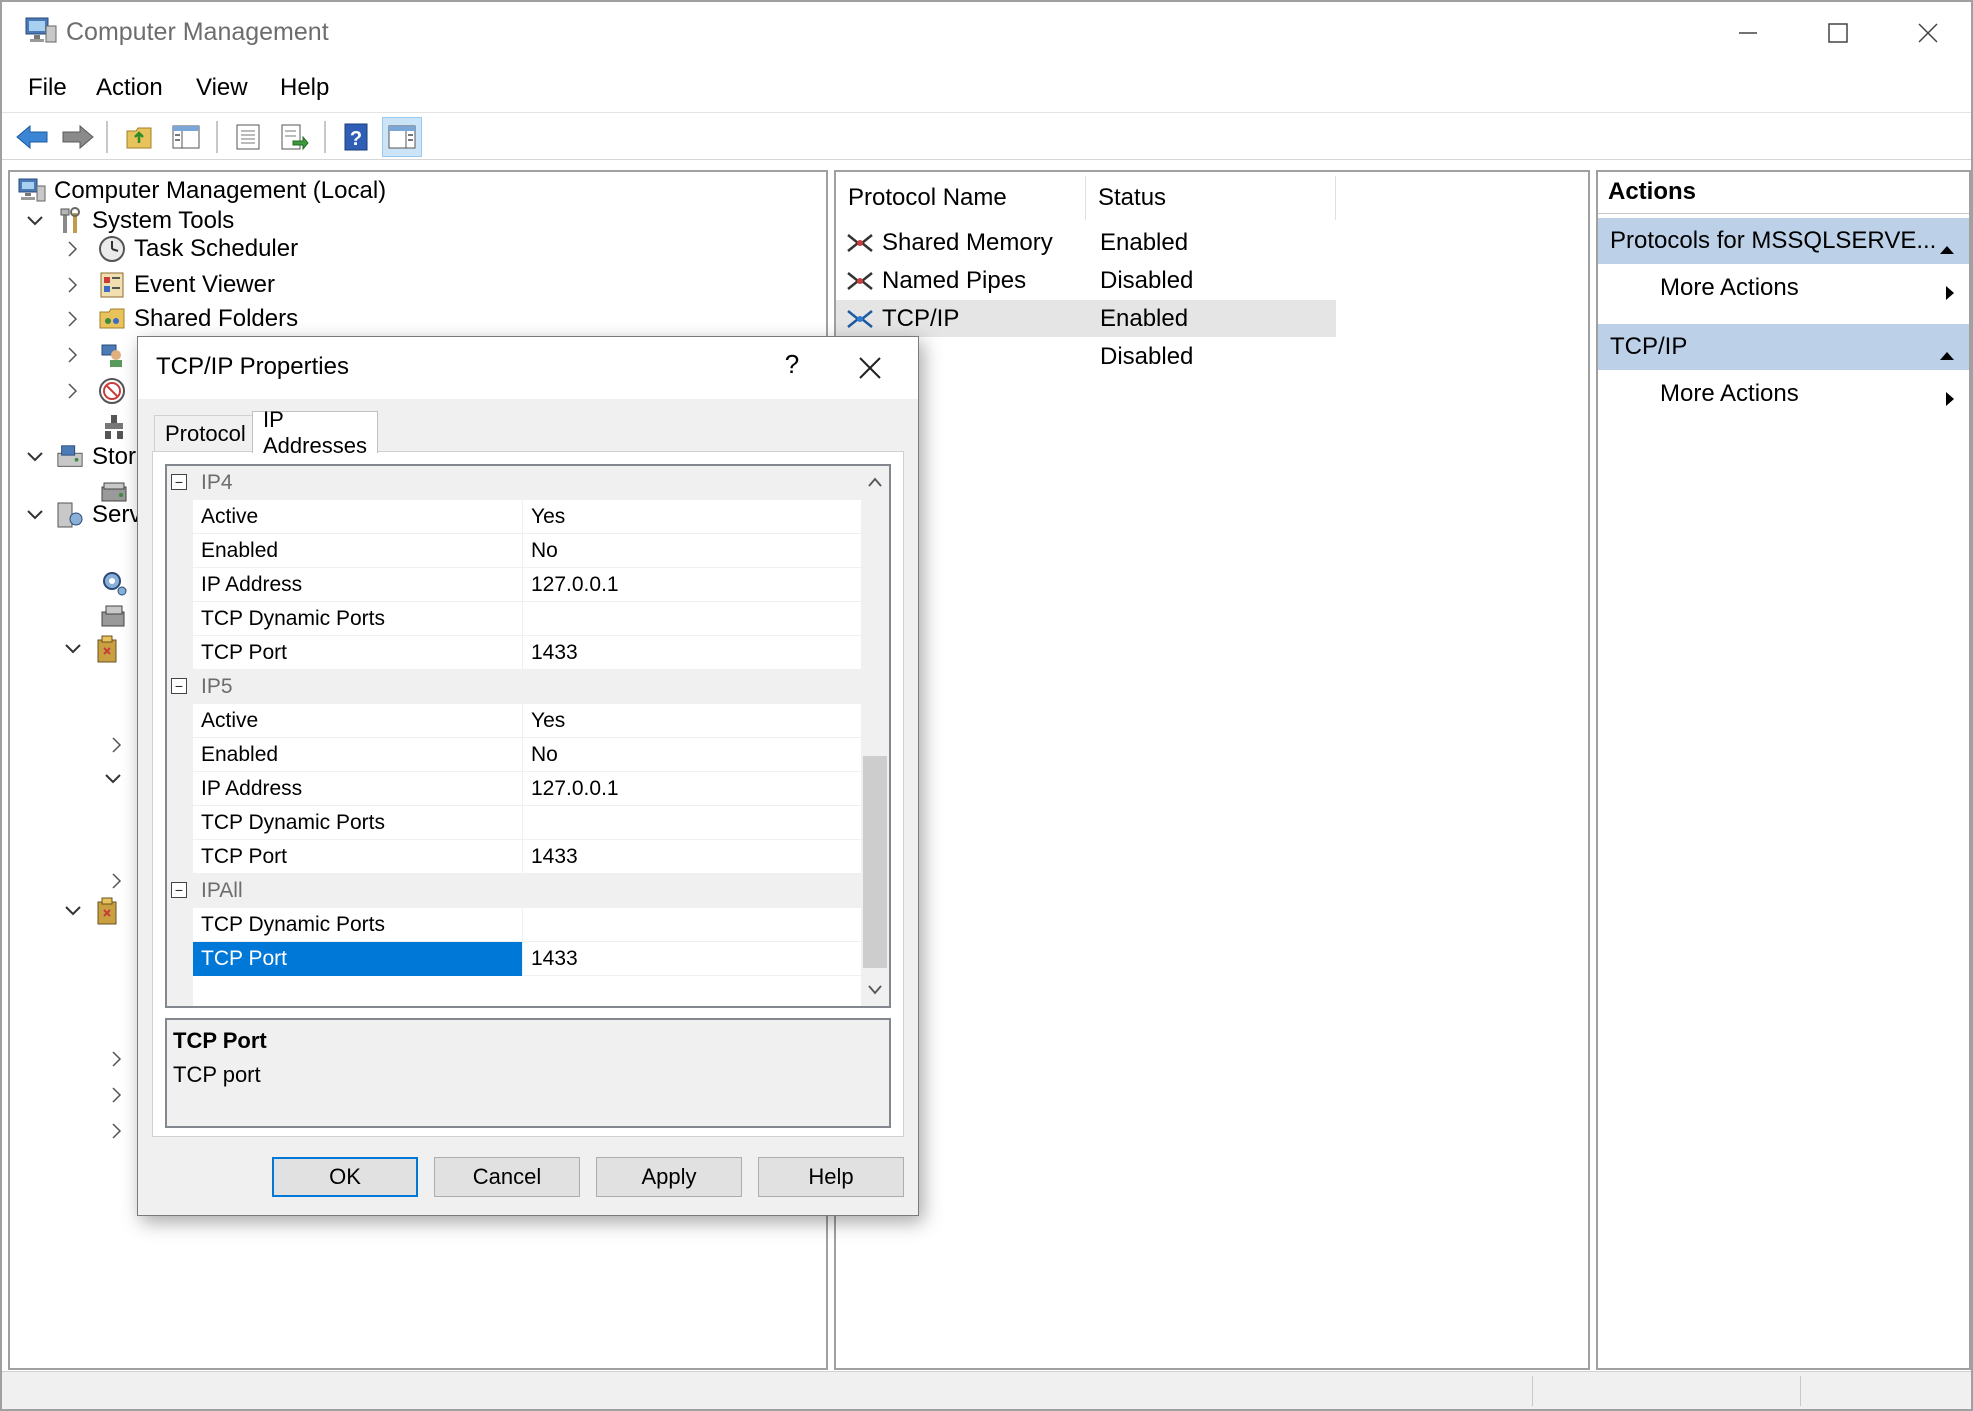  What do you see at coordinates (875, 482) in the screenshot?
I see `scroll-up-arrow-icon` at bounding box center [875, 482].